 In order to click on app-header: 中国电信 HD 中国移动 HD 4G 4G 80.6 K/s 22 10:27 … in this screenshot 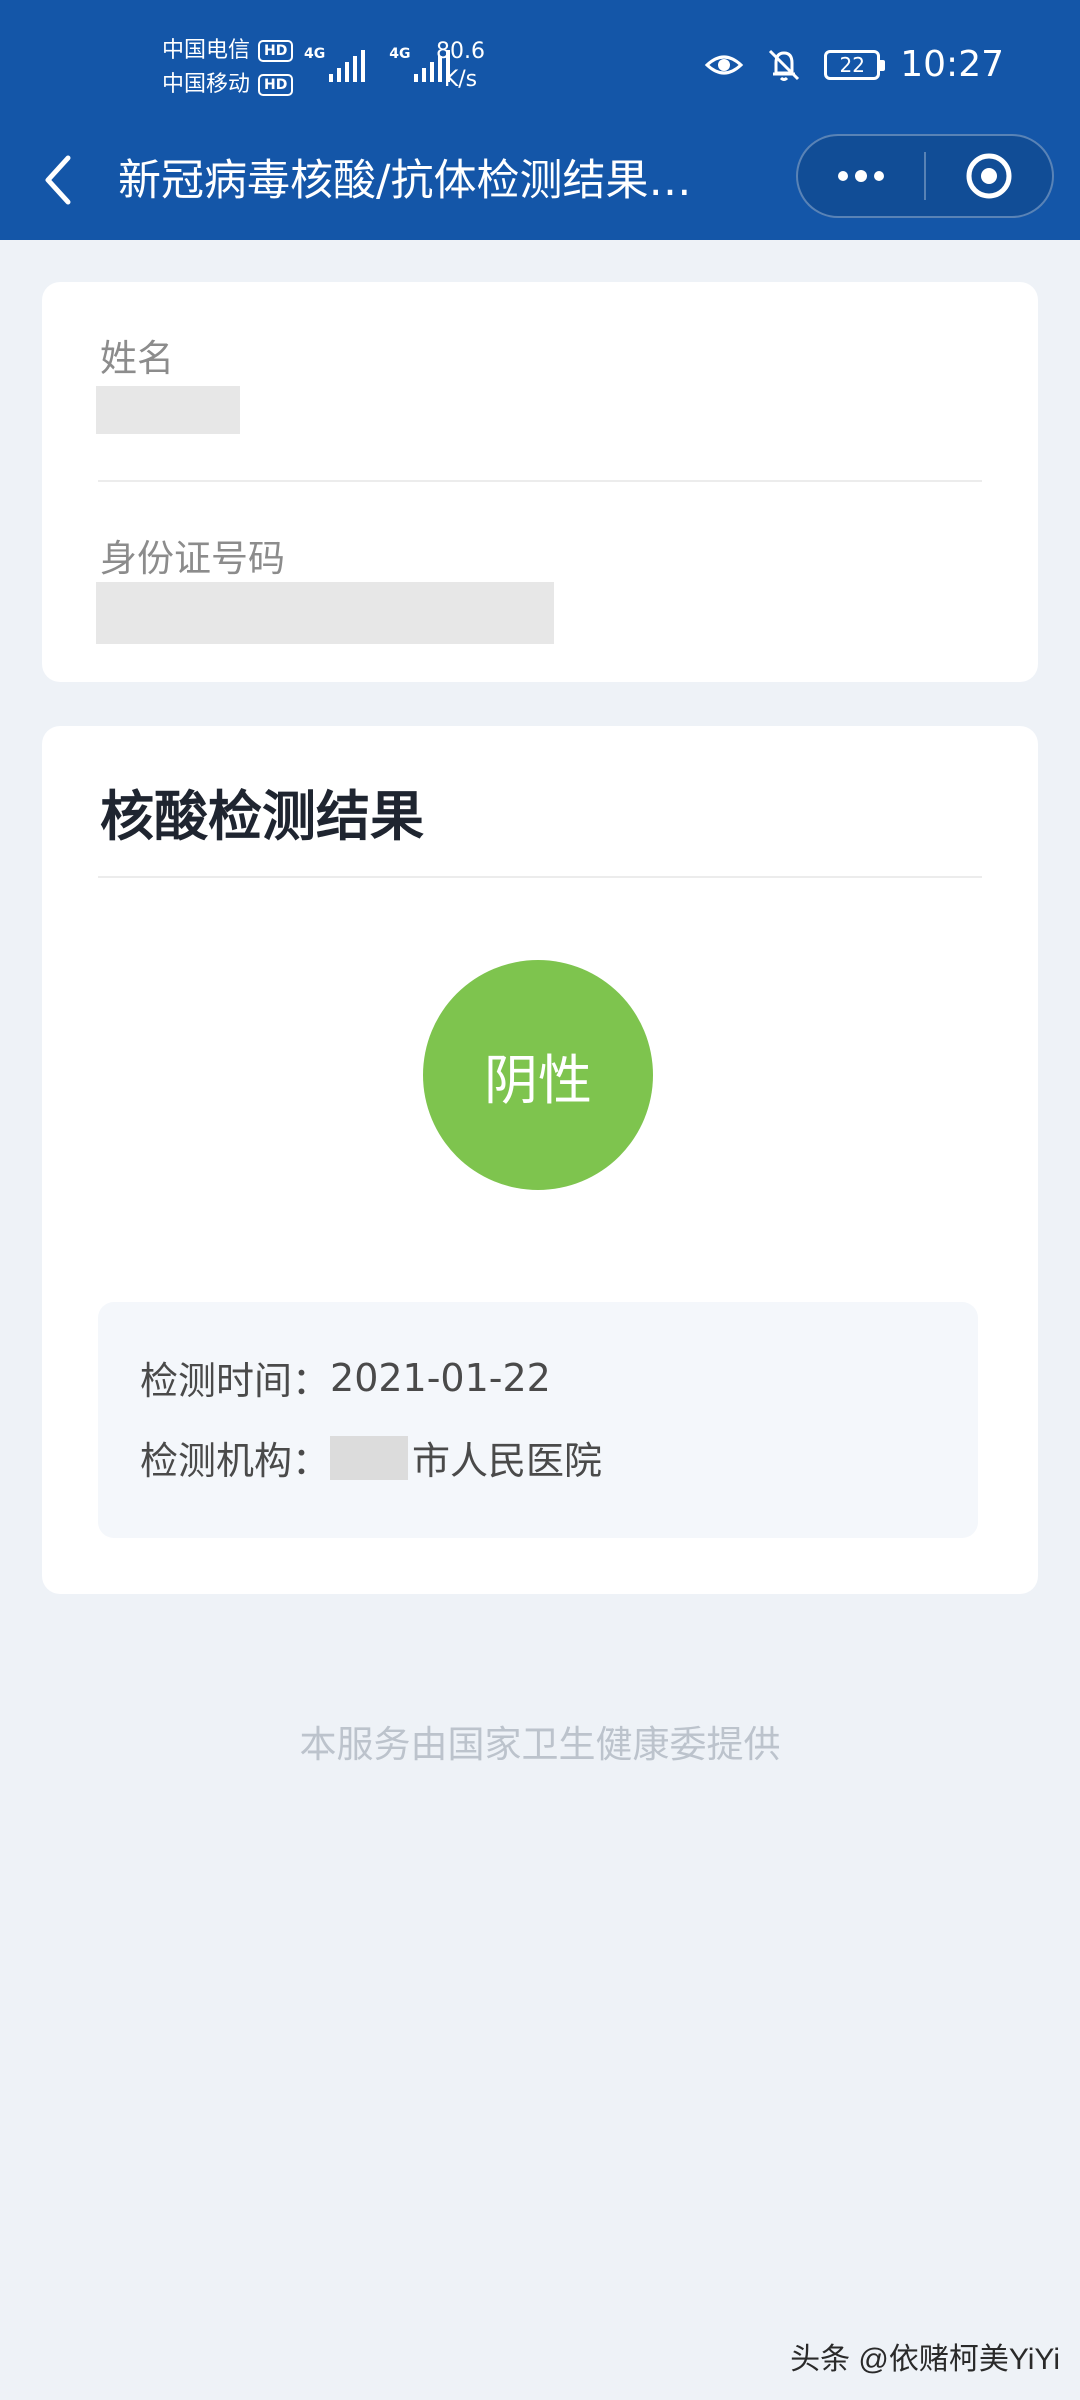, I will do `click(540, 120)`.